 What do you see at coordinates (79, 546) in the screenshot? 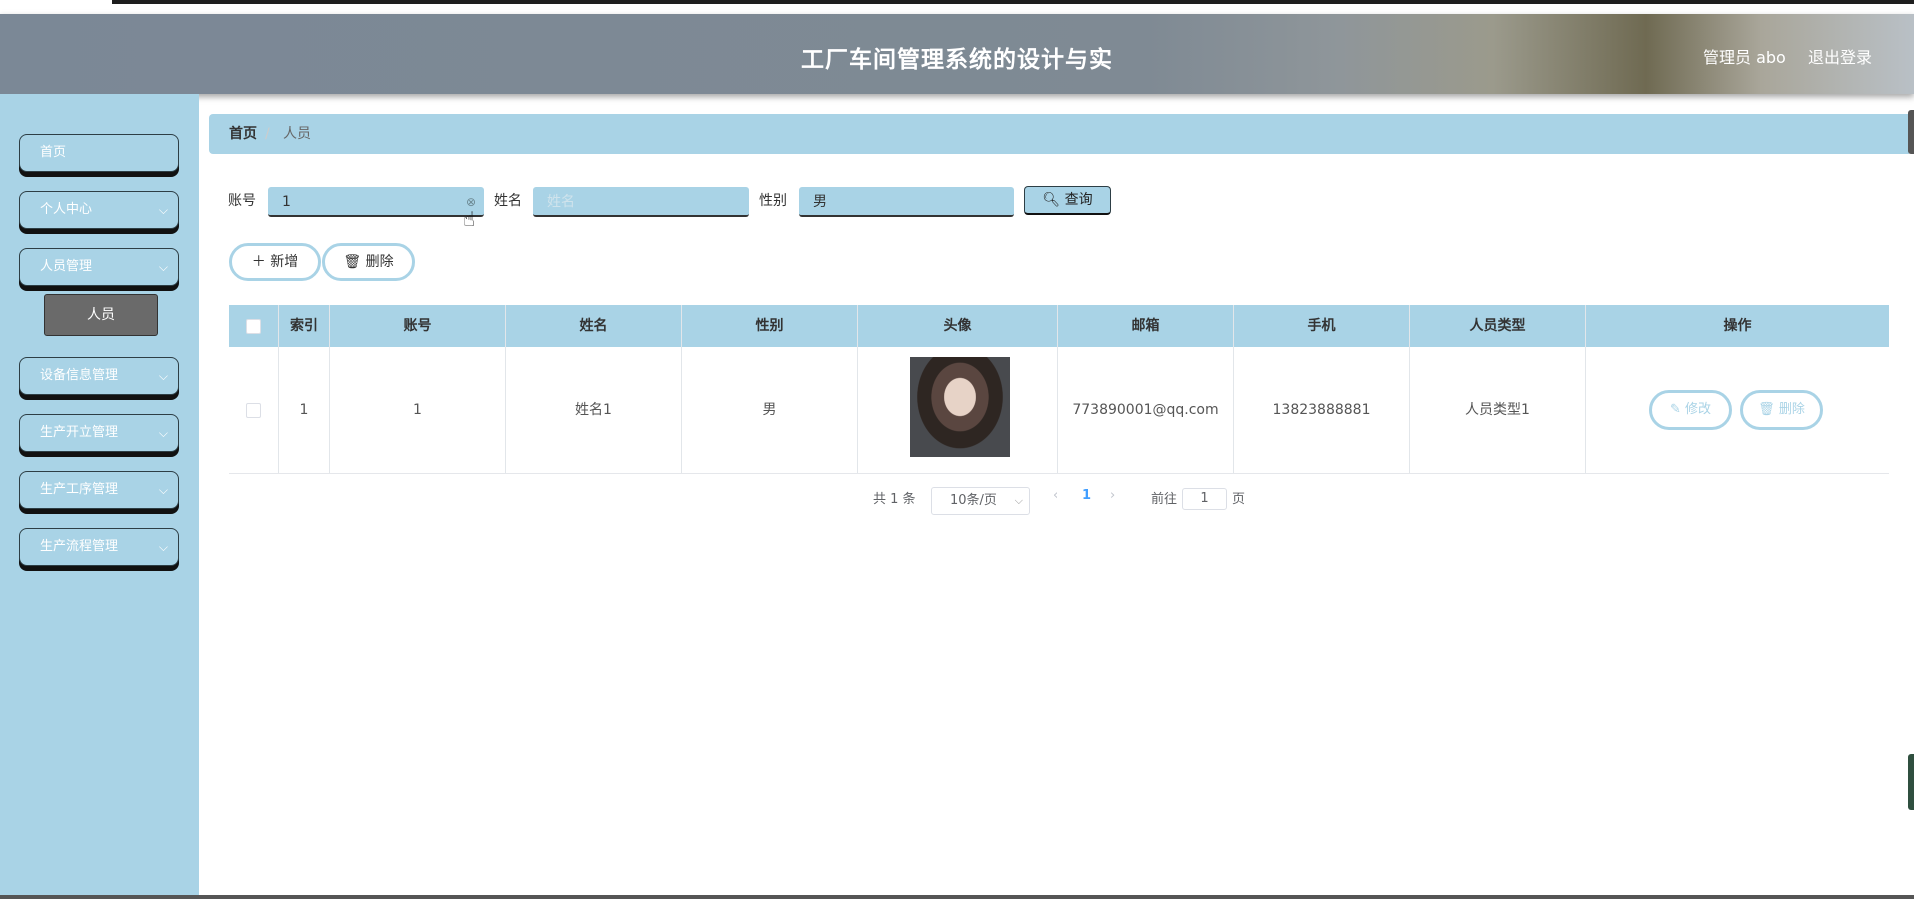
I see `sidebar-item-label: 生产流程管理` at bounding box center [79, 546].